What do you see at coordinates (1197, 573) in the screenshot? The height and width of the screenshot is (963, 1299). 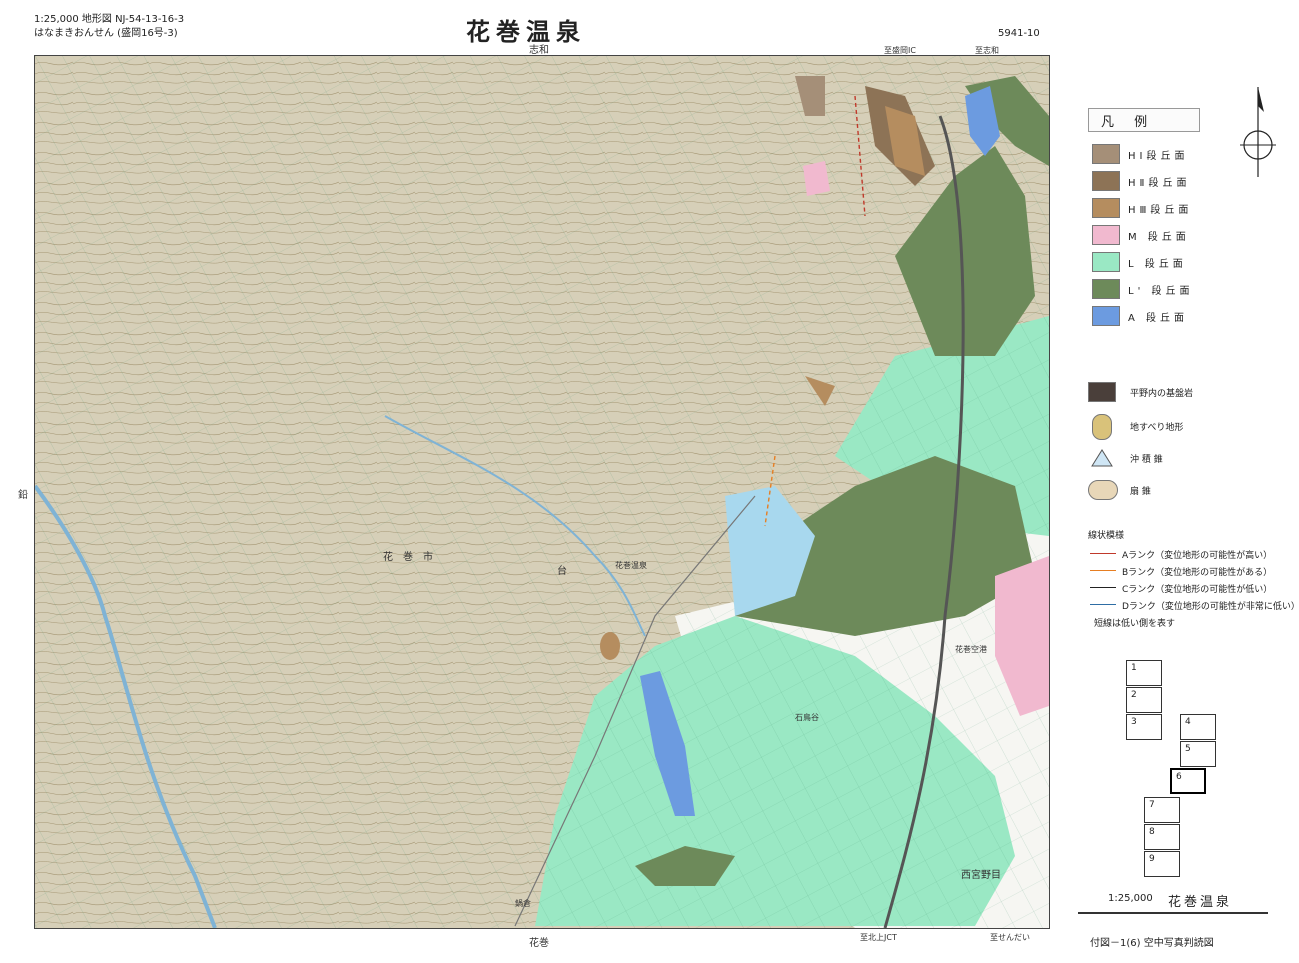 I see `legend-line-label: Bランク（変位地形の可能性がある）` at bounding box center [1197, 573].